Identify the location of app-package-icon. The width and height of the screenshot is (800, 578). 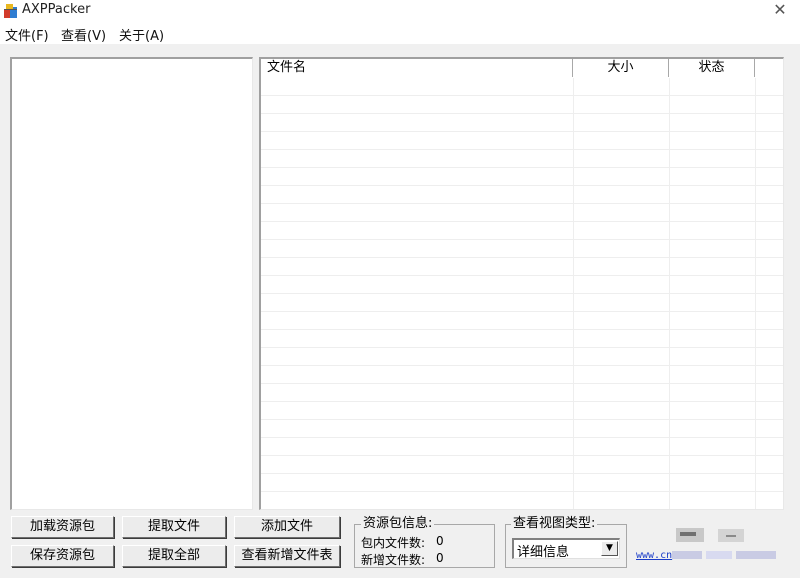
(10, 11).